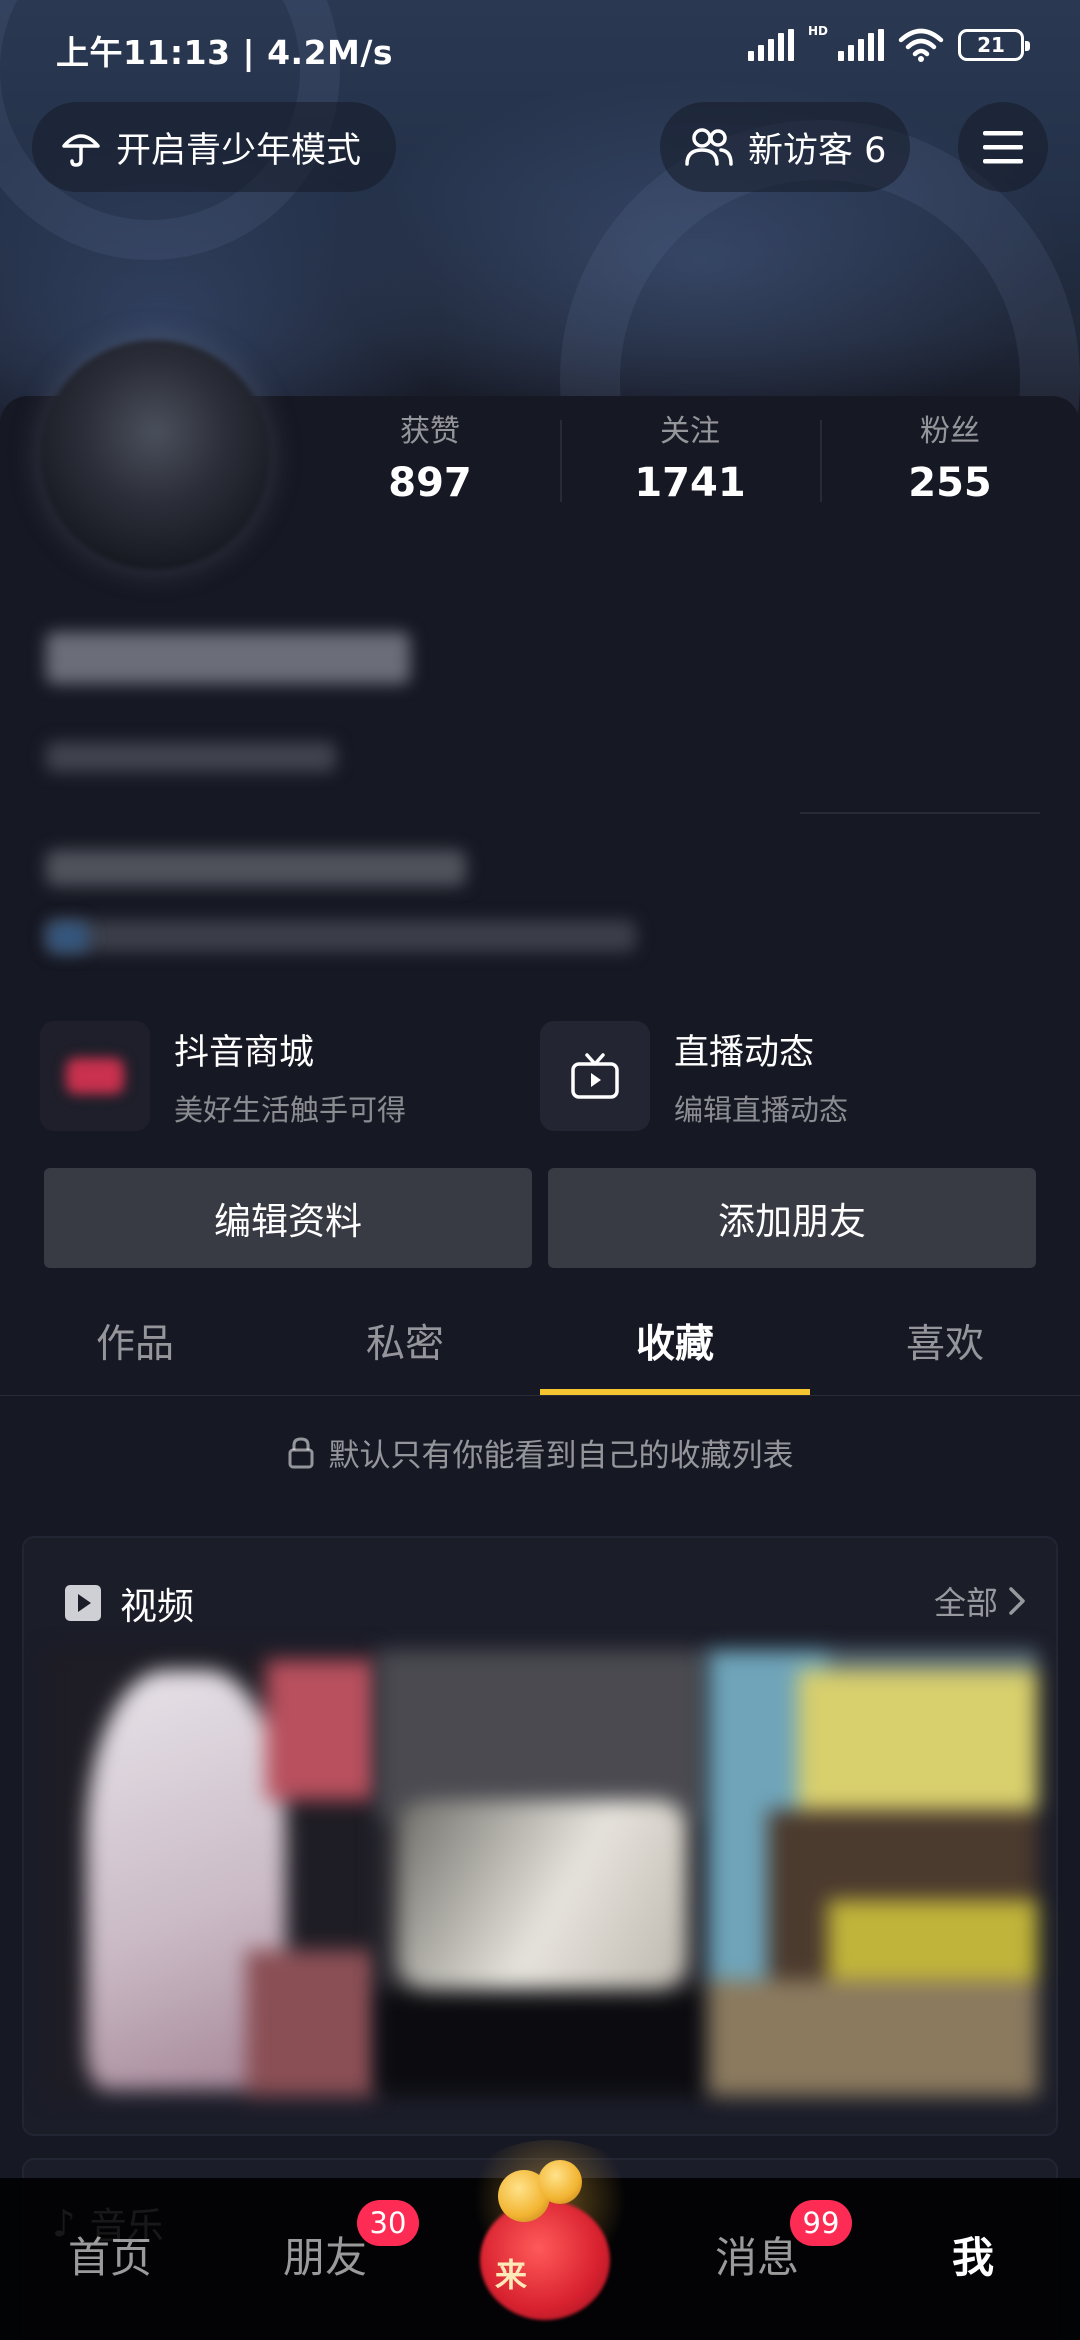 This screenshot has width=1080, height=2340. What do you see at coordinates (821, 2223) in the screenshot?
I see `messages-badge: 99` at bounding box center [821, 2223].